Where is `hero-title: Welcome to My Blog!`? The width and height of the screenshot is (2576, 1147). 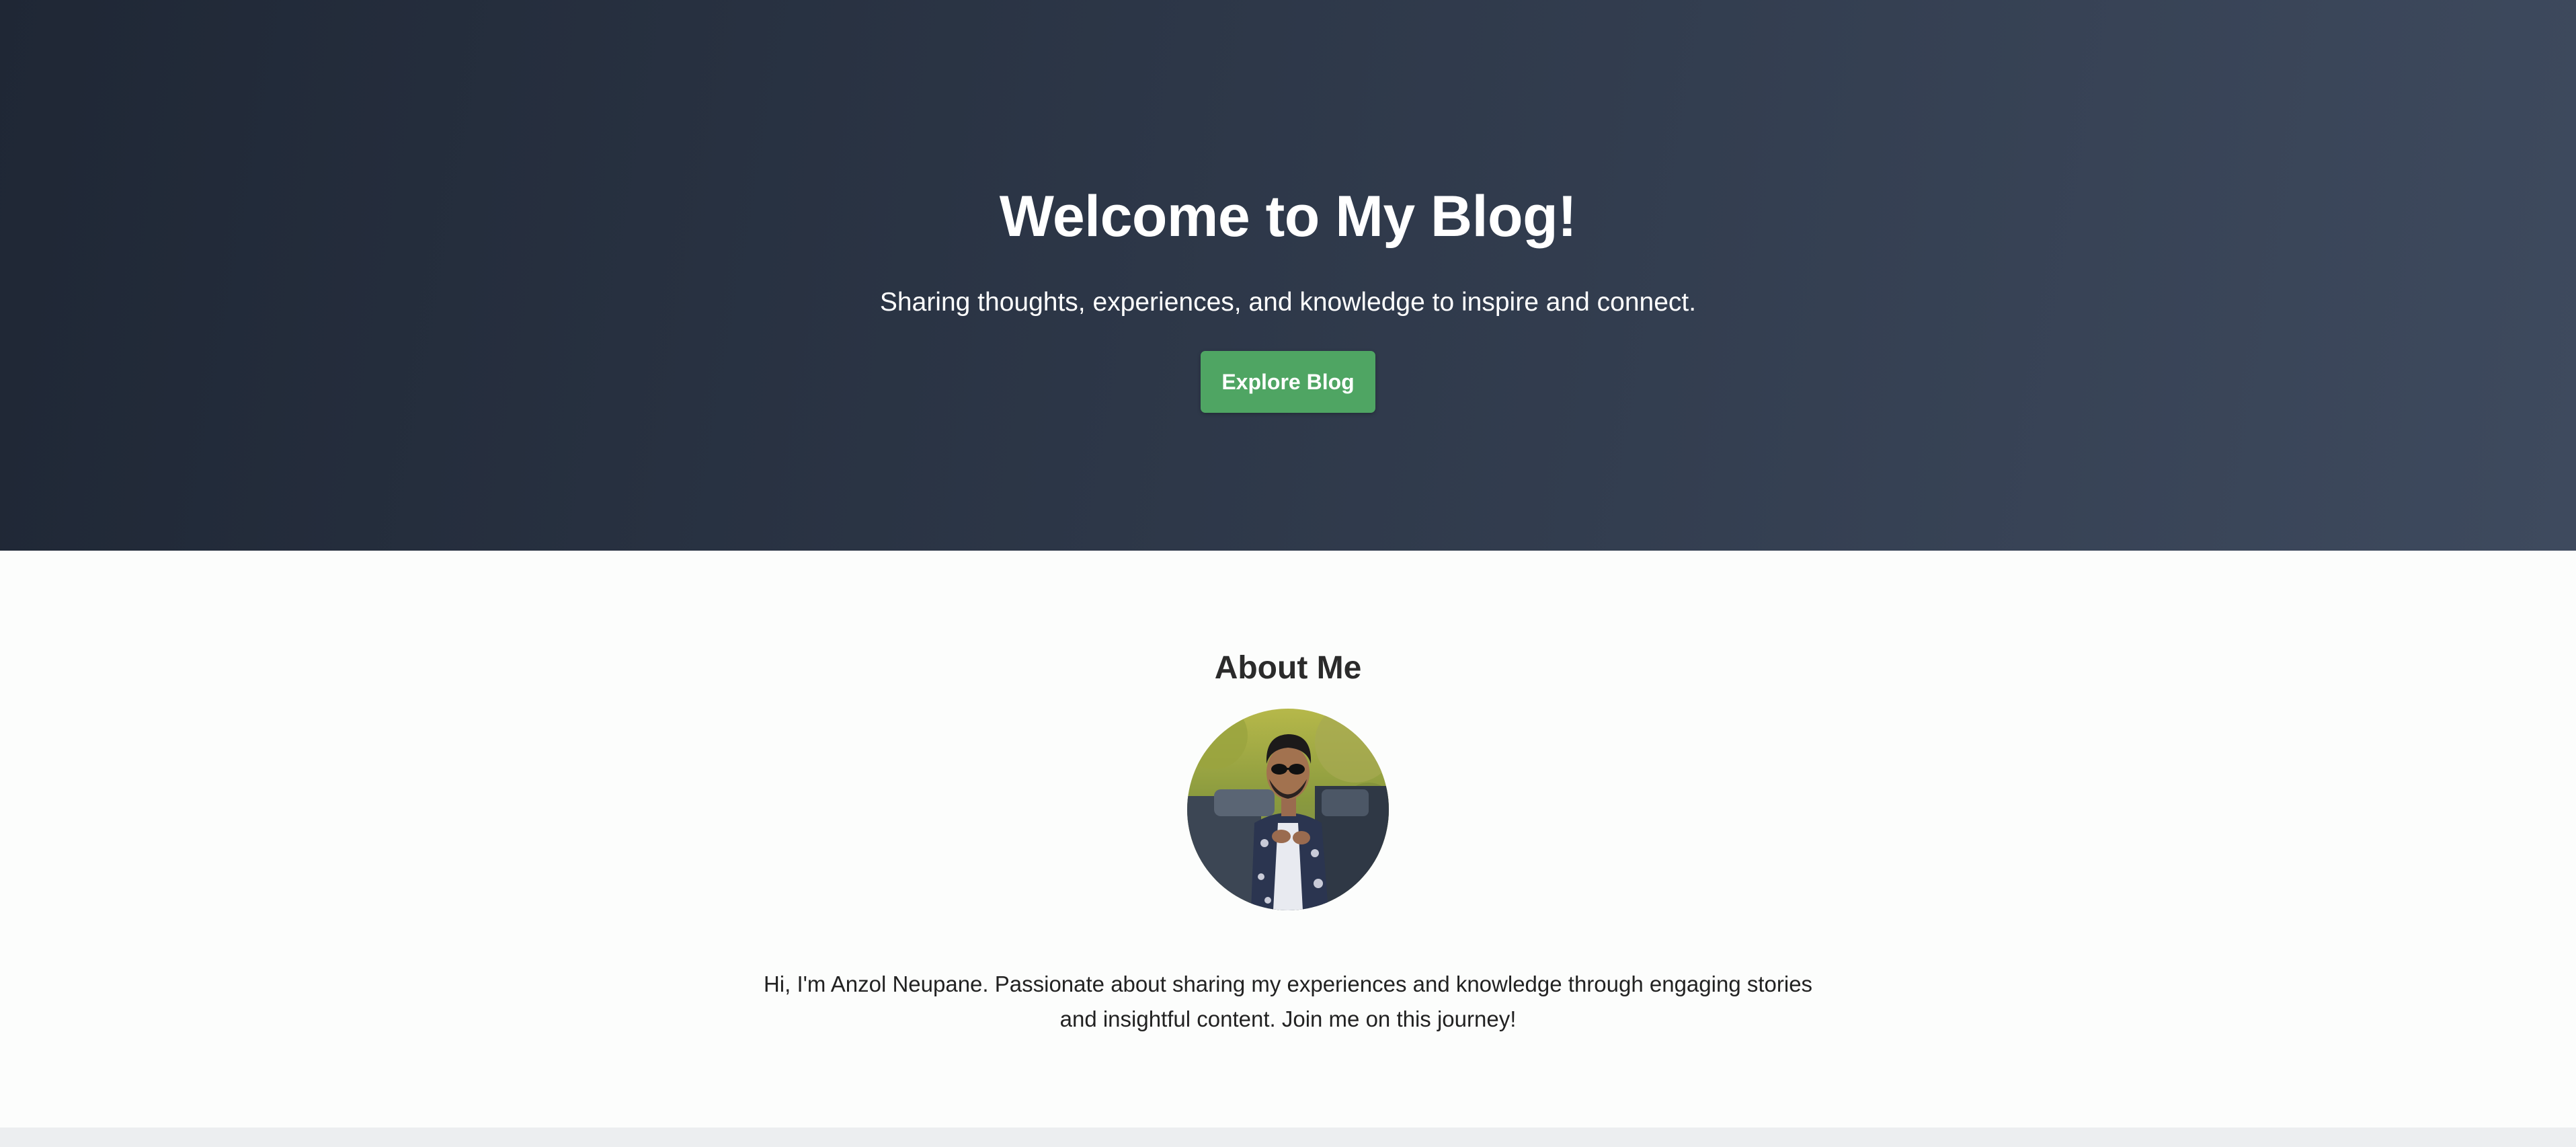 hero-title: Welcome to My Blog! is located at coordinates (1288, 216).